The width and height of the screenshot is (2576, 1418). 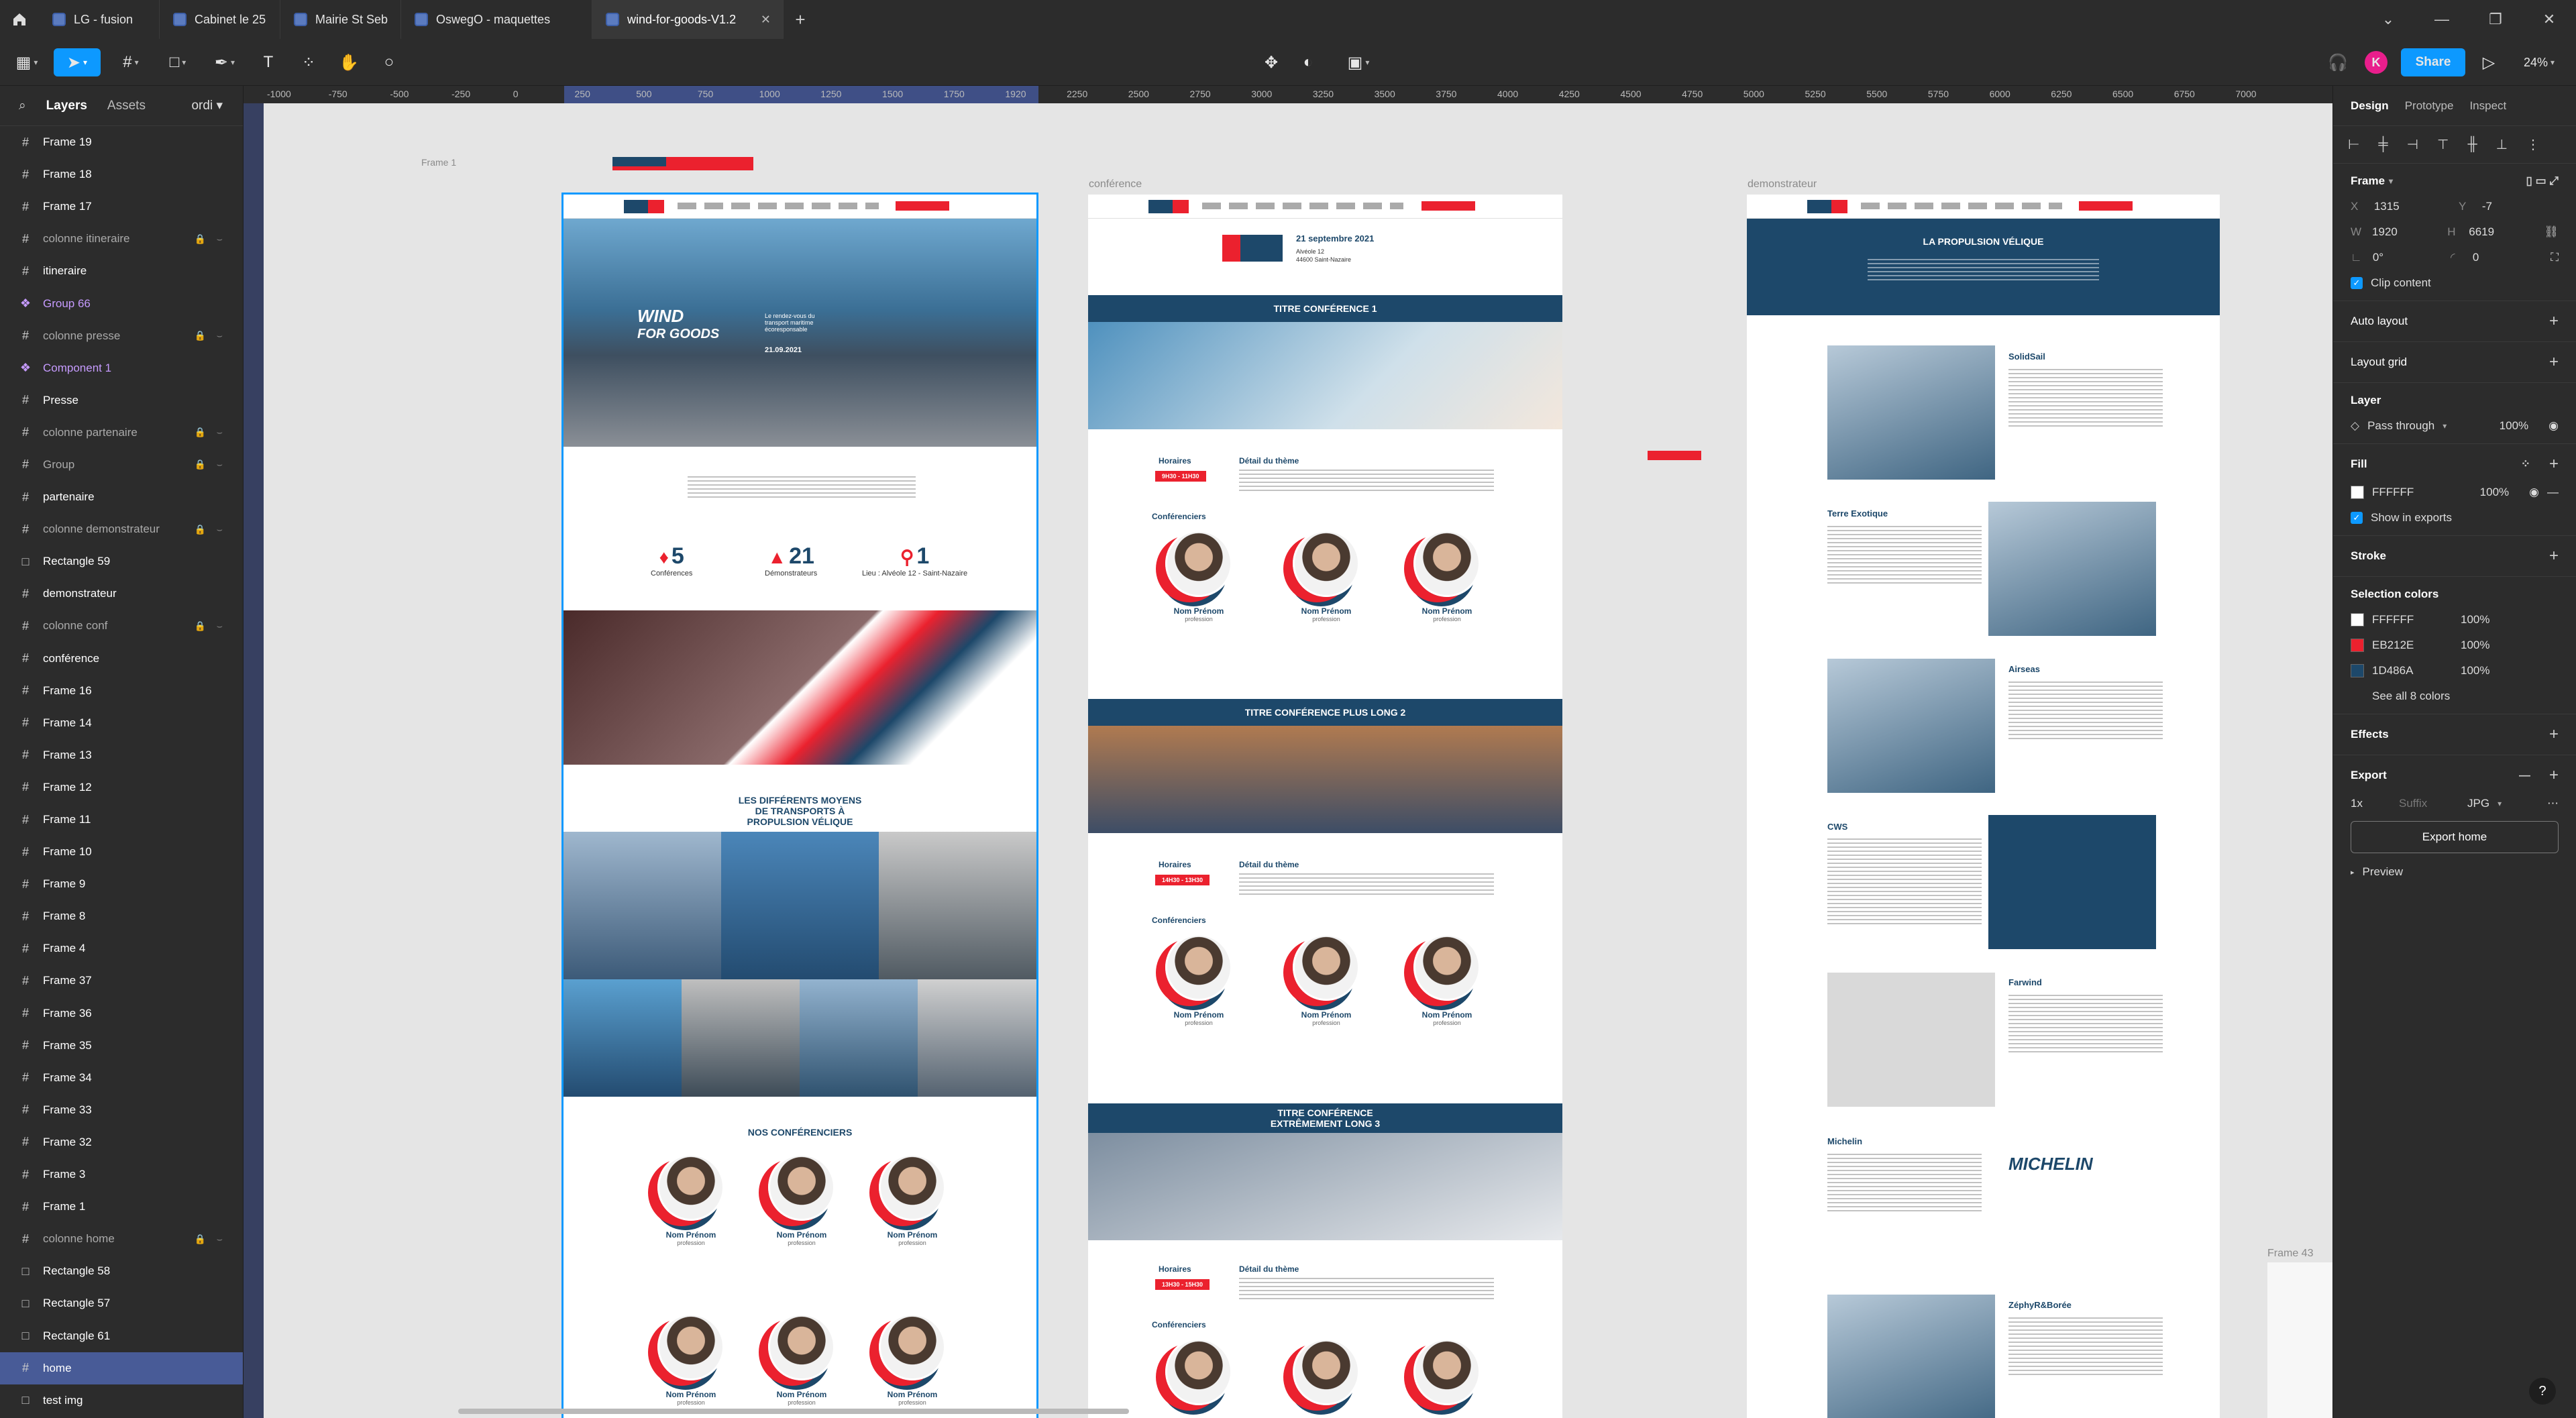 What do you see at coordinates (2495, 19) in the screenshot?
I see `maximize-icon: ❐` at bounding box center [2495, 19].